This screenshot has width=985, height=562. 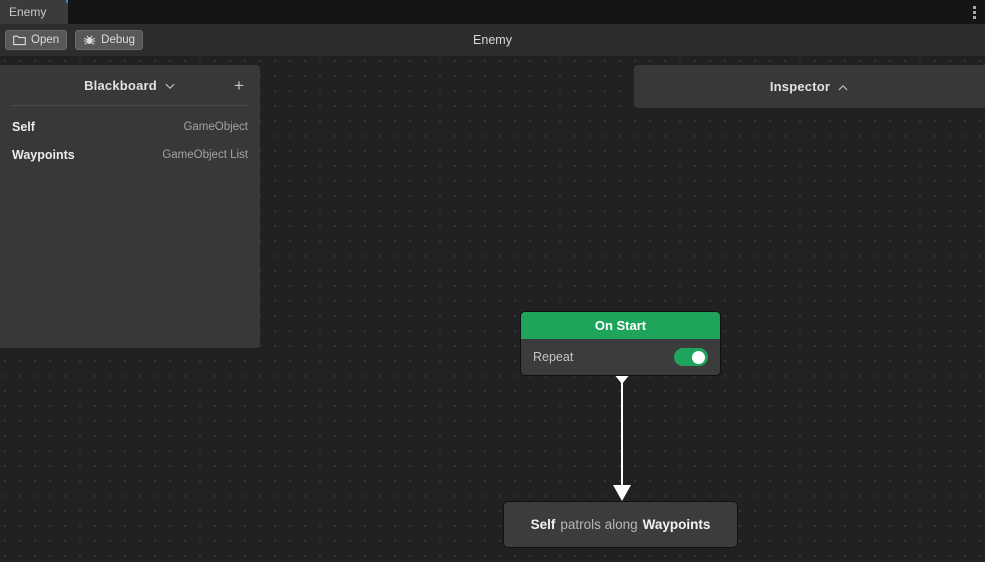 I want to click on inspector-title: Inspector, so click(x=800, y=86).